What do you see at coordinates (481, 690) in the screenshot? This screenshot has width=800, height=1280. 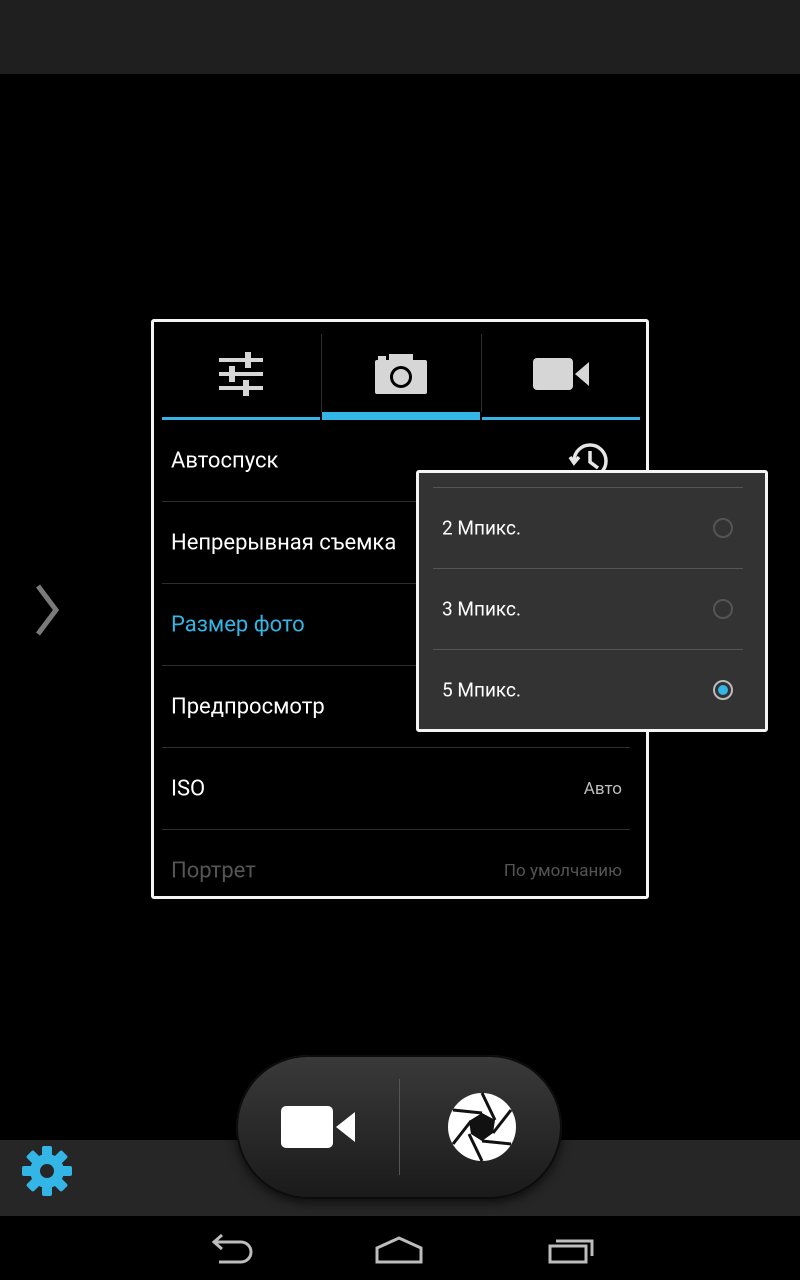 I see `option-label: 5 Мпикс.` at bounding box center [481, 690].